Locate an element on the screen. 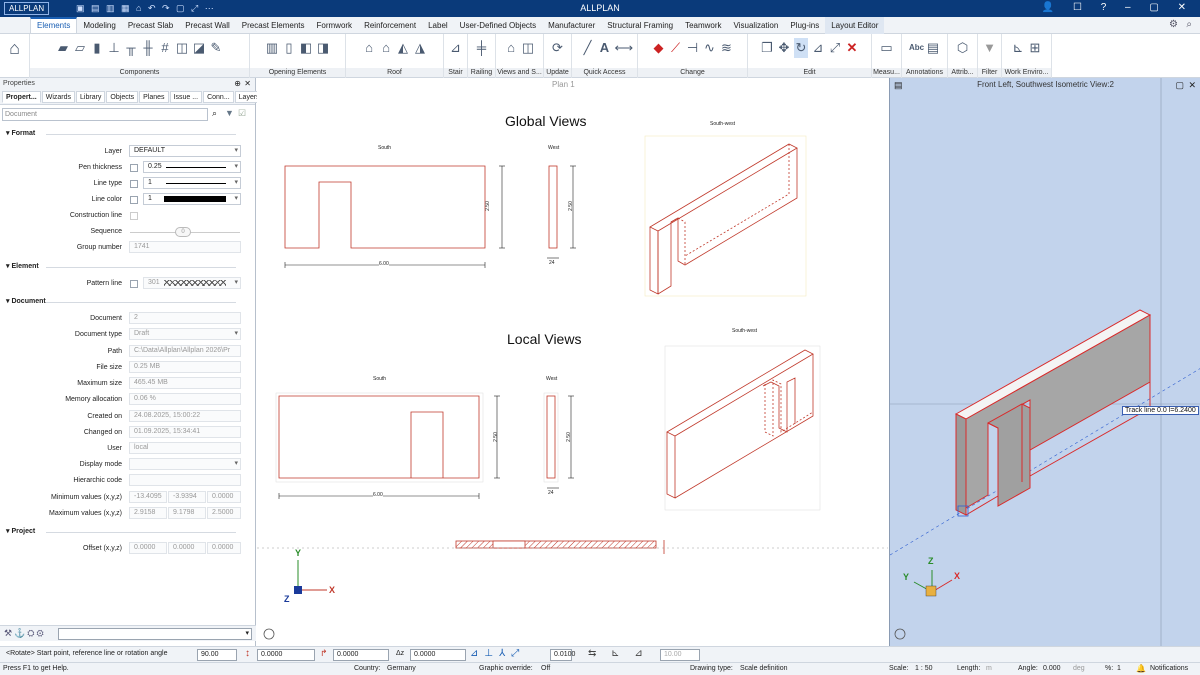 This screenshot has height=675, width=1200. tab-visualization: Visualization is located at coordinates (756, 25).